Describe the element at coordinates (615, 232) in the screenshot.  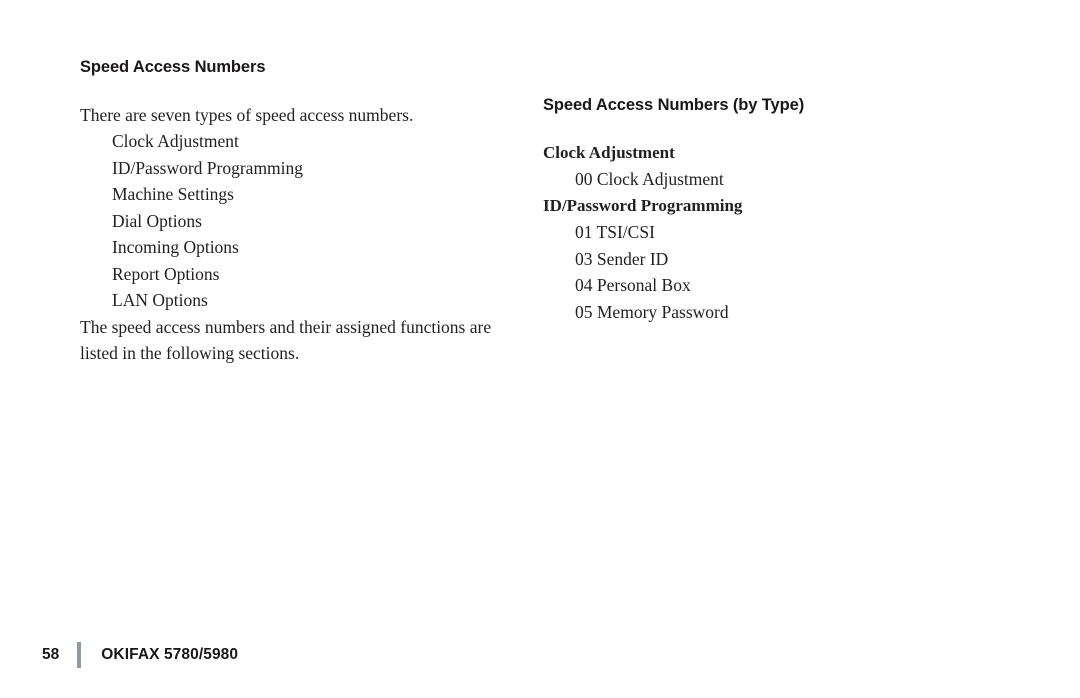
I see `list-item: 01 TSI/CSI` at that location.